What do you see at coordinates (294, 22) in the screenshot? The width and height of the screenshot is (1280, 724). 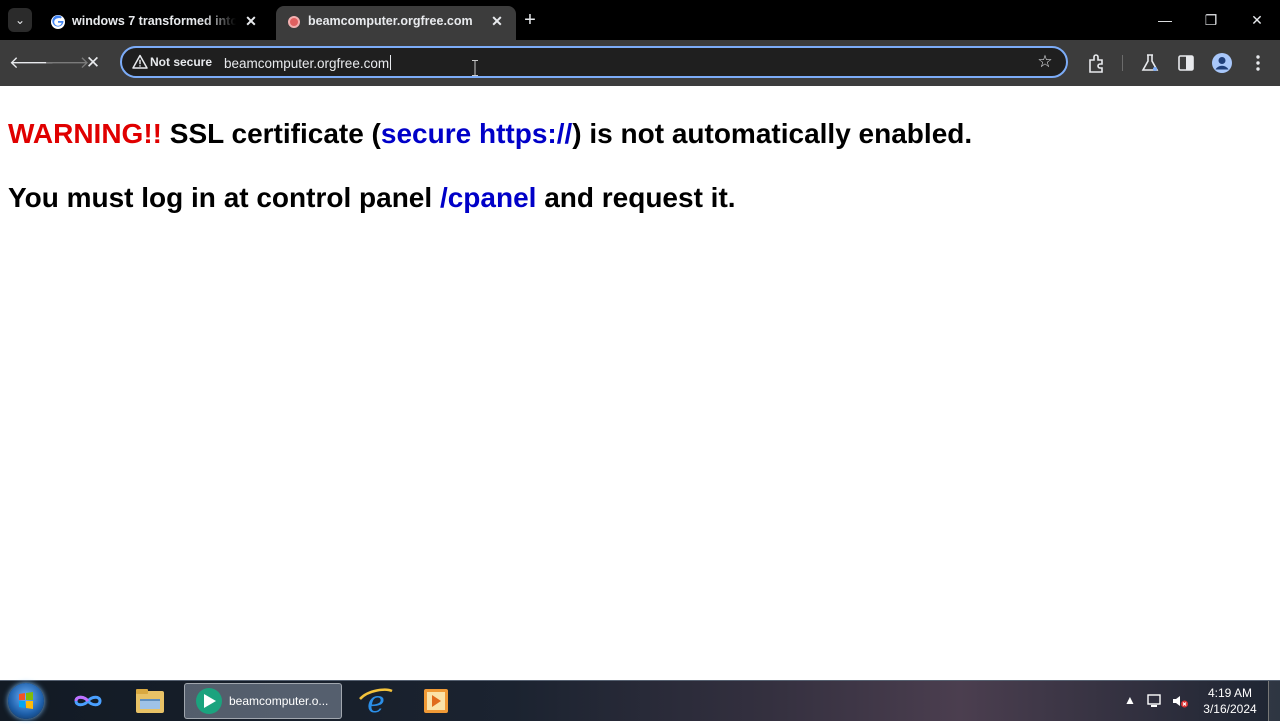 I see `site-icon` at bounding box center [294, 22].